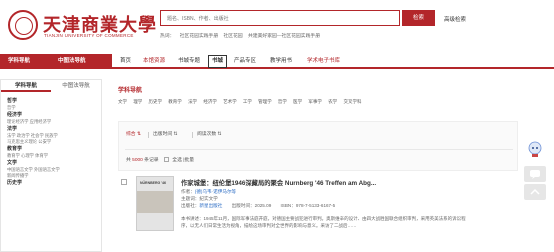 The image size is (554, 252). Describe the element at coordinates (315, 101) in the screenshot. I see `subject-link: 军事学` at that location.